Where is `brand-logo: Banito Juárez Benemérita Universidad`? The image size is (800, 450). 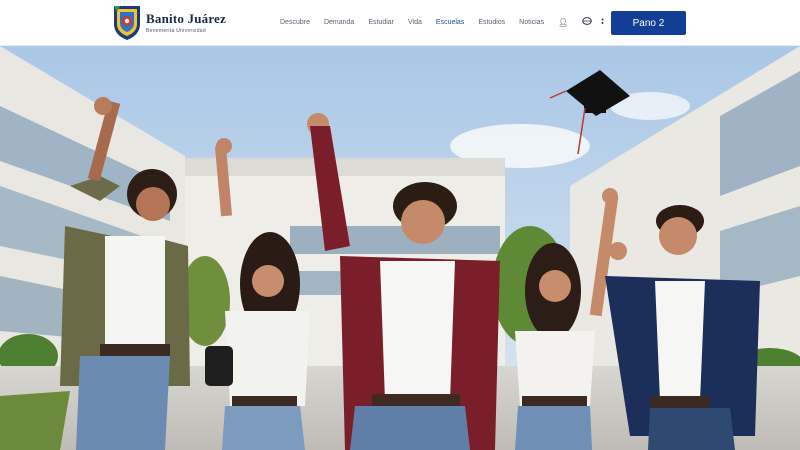
brand-logo: Banito Juárez Benemérita Universidad is located at coordinates (169, 22).